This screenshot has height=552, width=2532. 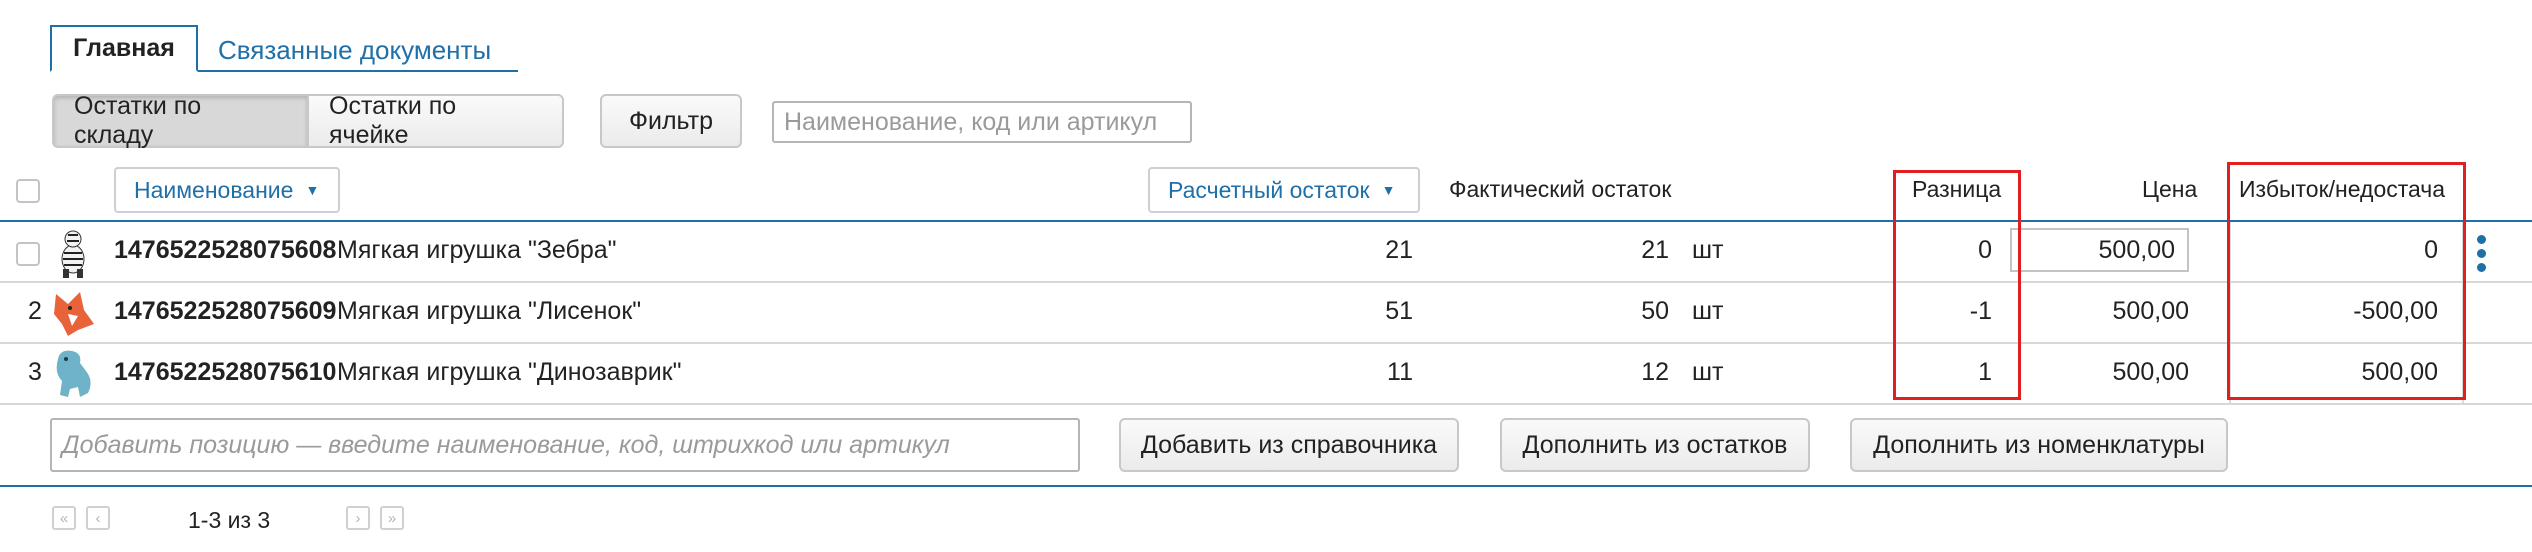 What do you see at coordinates (1560, 189) in the screenshot?
I see `actual-stock-header: Фактический остаток` at bounding box center [1560, 189].